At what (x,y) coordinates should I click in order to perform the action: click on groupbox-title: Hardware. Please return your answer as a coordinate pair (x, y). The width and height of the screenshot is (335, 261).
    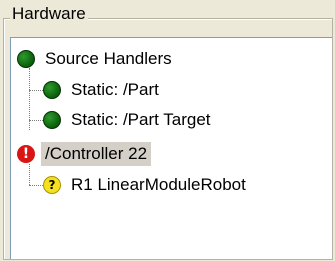
    Looking at the image, I should click on (49, 14).